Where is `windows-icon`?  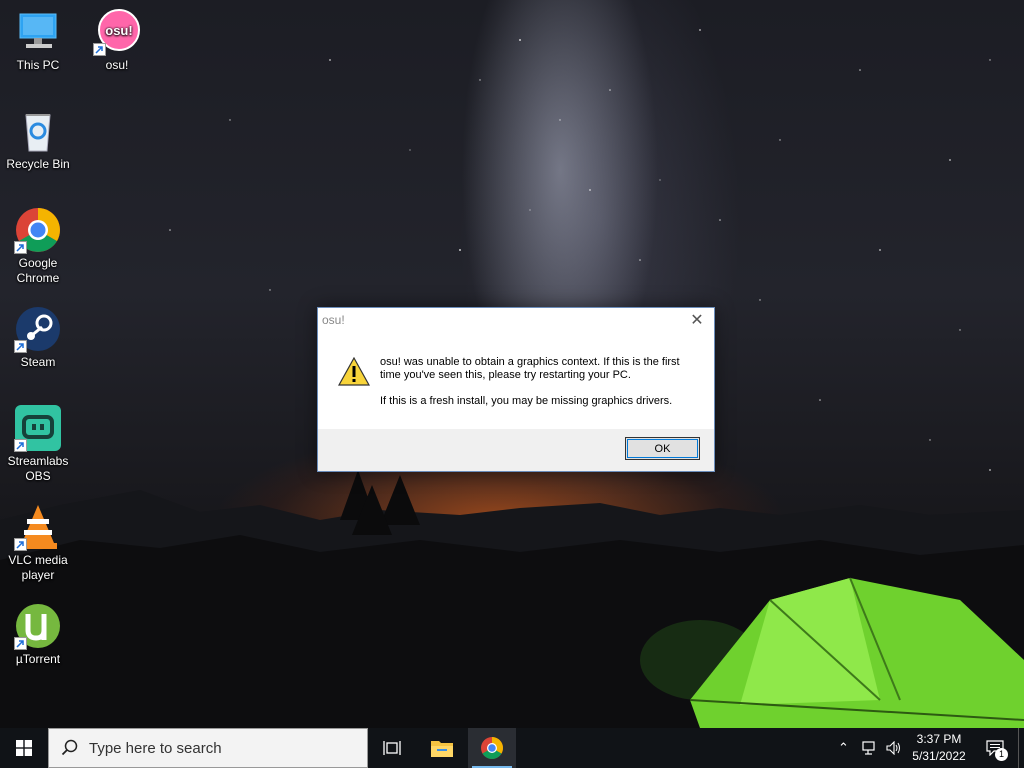
windows-icon is located at coordinates (24, 748).